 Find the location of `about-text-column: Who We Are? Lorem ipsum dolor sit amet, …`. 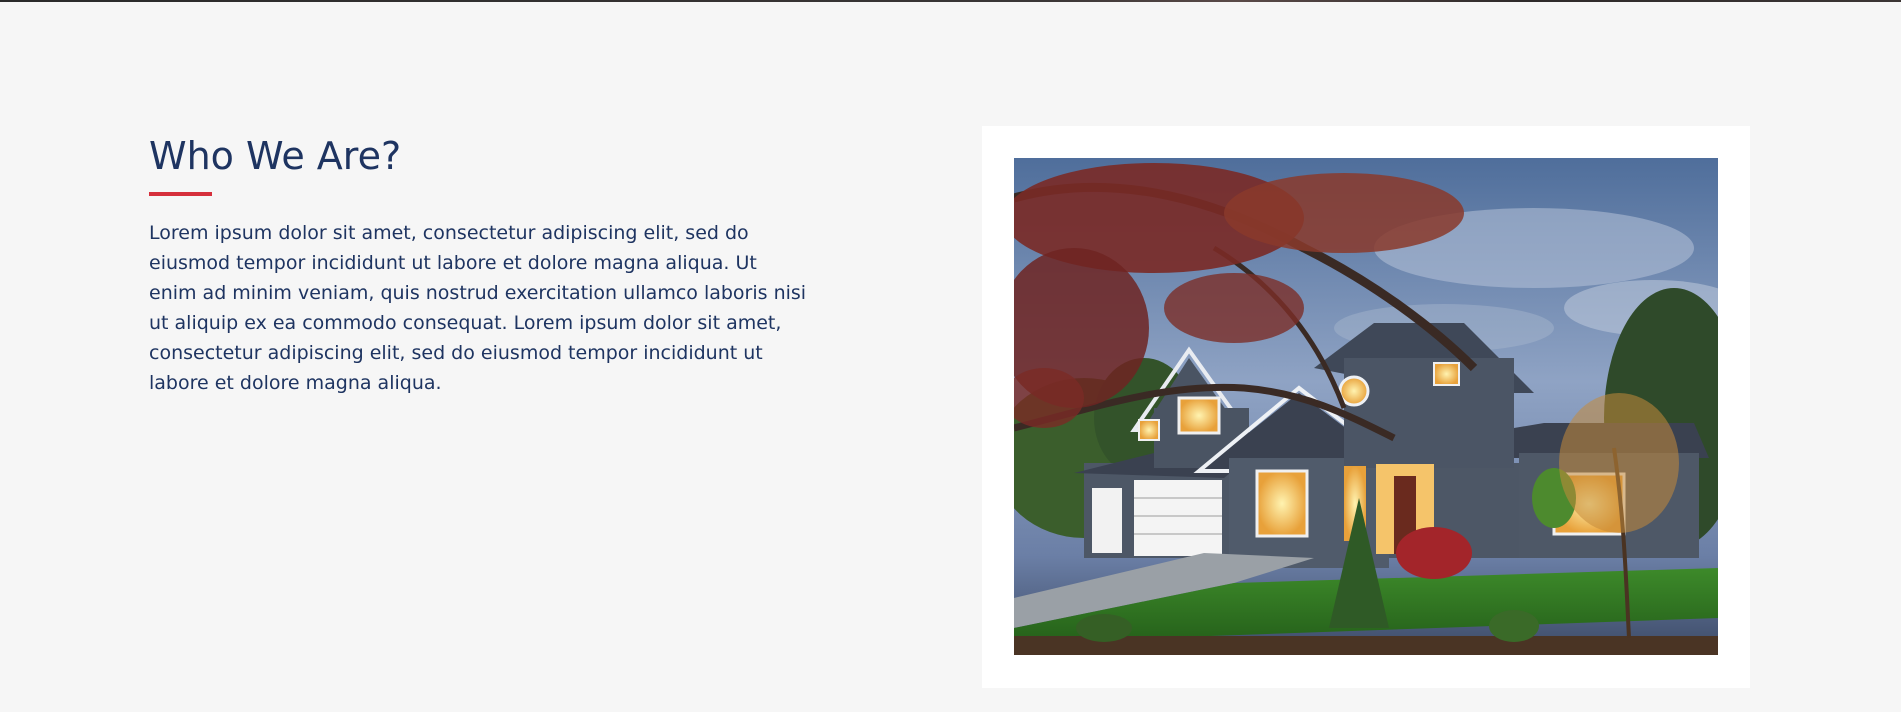

about-text-column: Who We Are? Lorem ipsum dolor sit amet, … is located at coordinates (479, 264).